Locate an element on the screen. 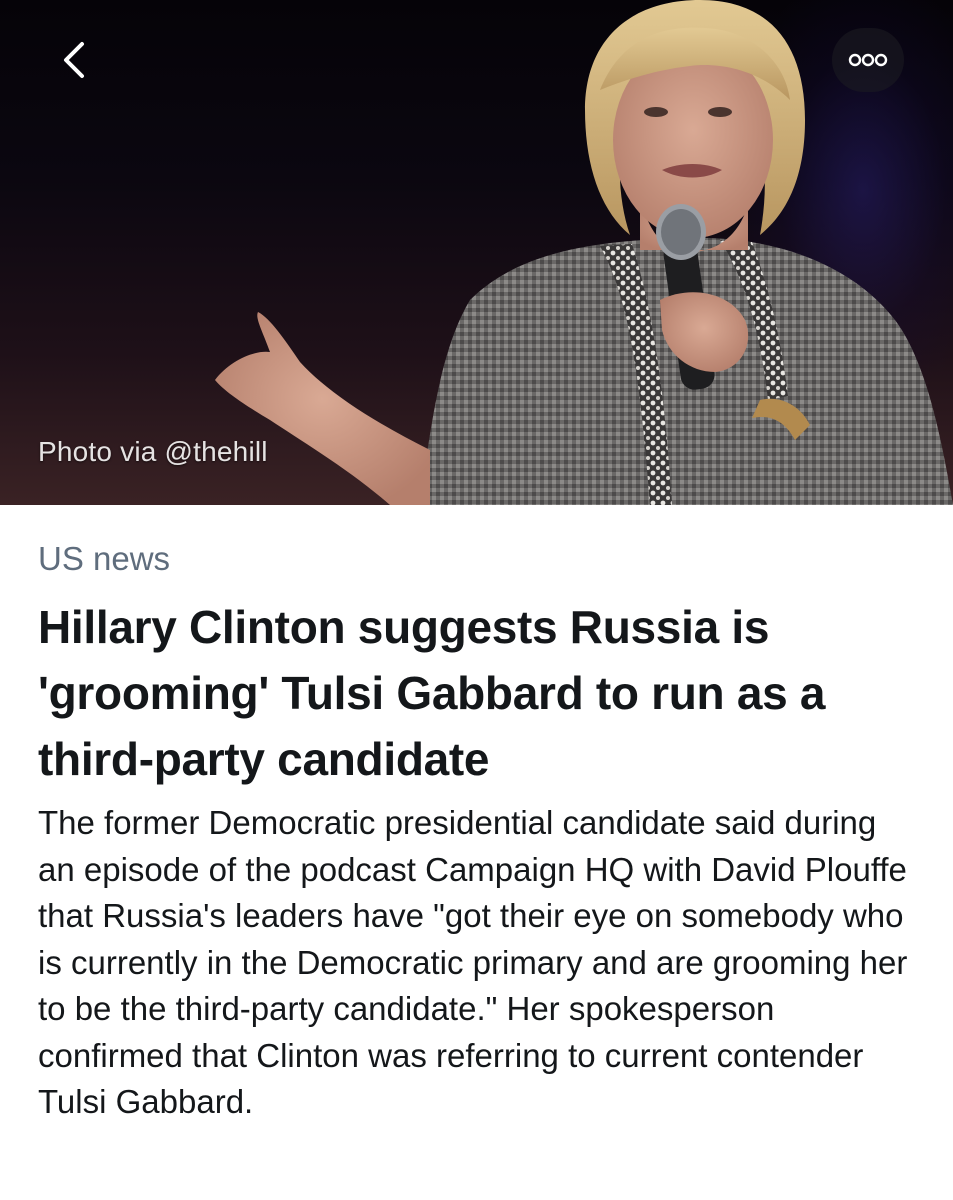  back-button is located at coordinates (74, 60).